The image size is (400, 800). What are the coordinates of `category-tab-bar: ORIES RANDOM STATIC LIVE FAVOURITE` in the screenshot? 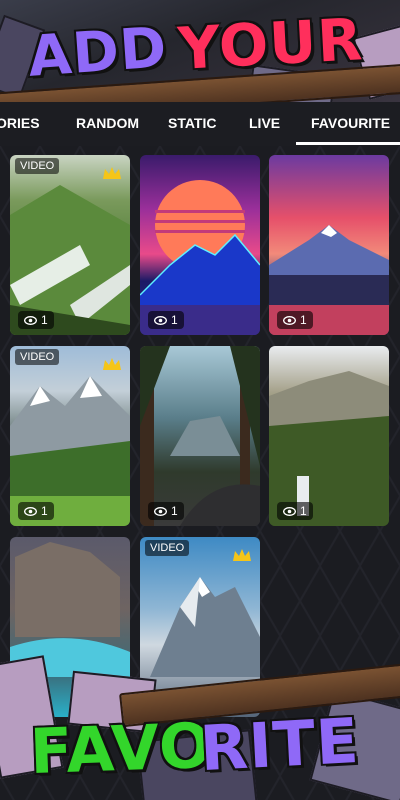 It's located at (200, 124).